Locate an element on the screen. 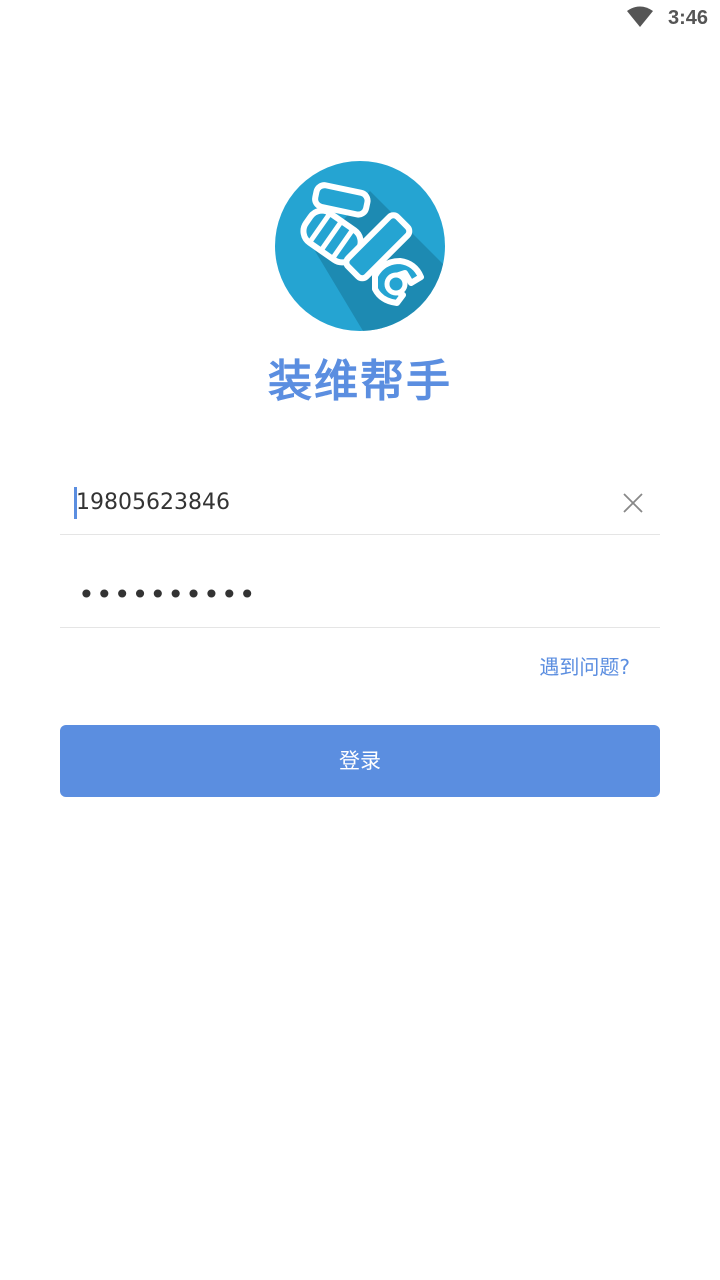 This screenshot has width=720, height=1280. password-field: •••••••••• is located at coordinates (360, 596).